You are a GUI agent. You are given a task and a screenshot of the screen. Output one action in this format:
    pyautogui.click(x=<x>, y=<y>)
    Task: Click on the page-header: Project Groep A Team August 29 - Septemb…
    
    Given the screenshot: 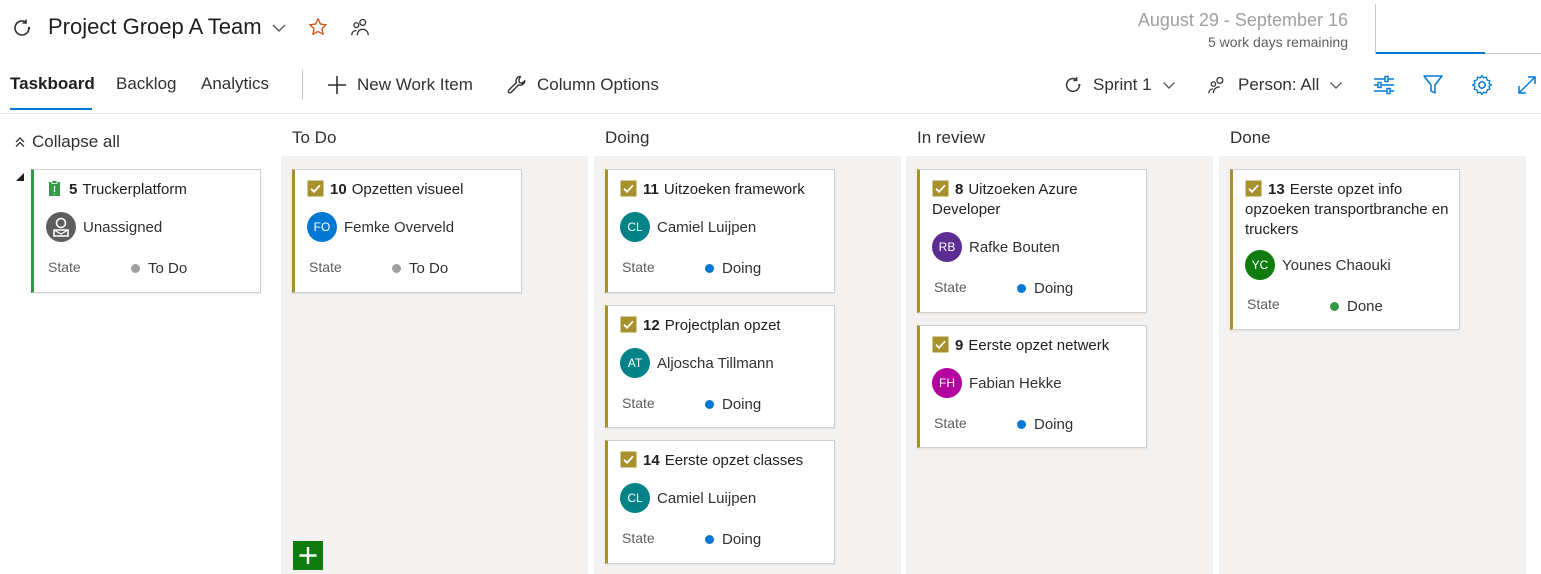 What is the action you would take?
    pyautogui.click(x=770, y=30)
    